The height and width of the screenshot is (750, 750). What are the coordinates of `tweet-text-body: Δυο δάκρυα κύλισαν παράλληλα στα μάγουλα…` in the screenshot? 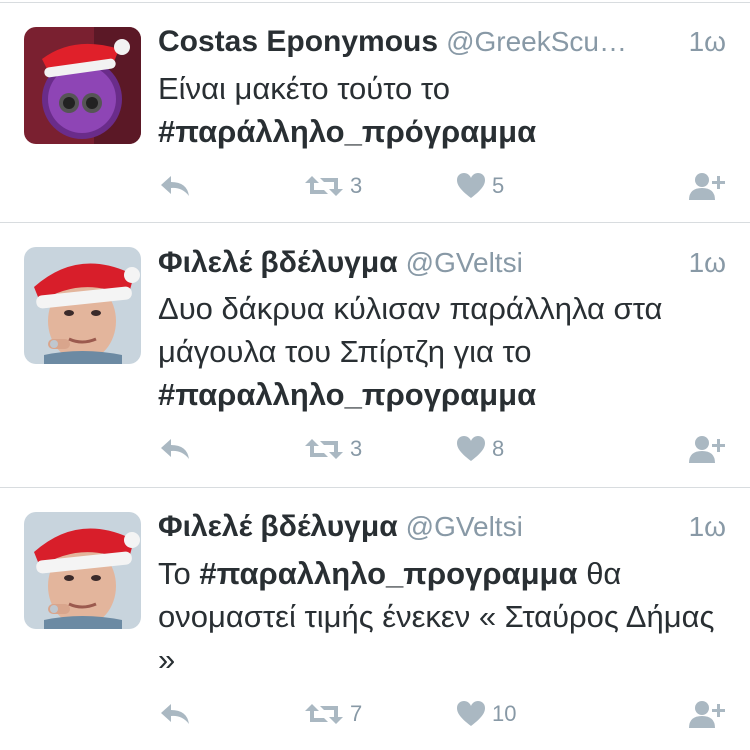 It's located at (410, 330).